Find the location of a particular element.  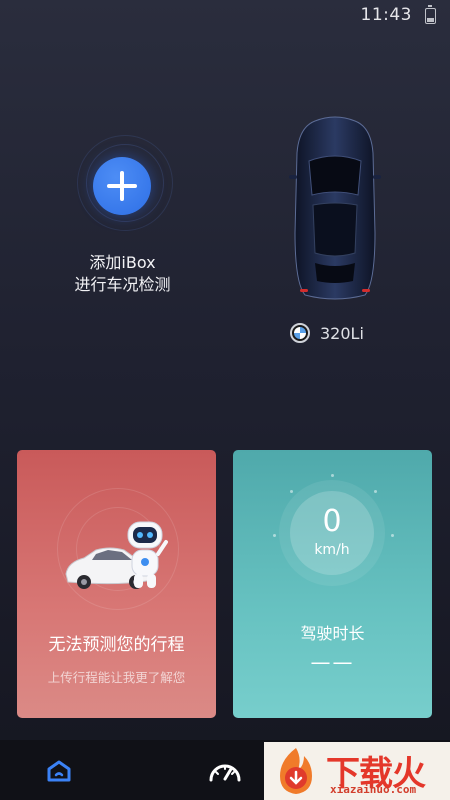

drive-card: 0 km/h 驾驶时长 —— is located at coordinates (332, 584).